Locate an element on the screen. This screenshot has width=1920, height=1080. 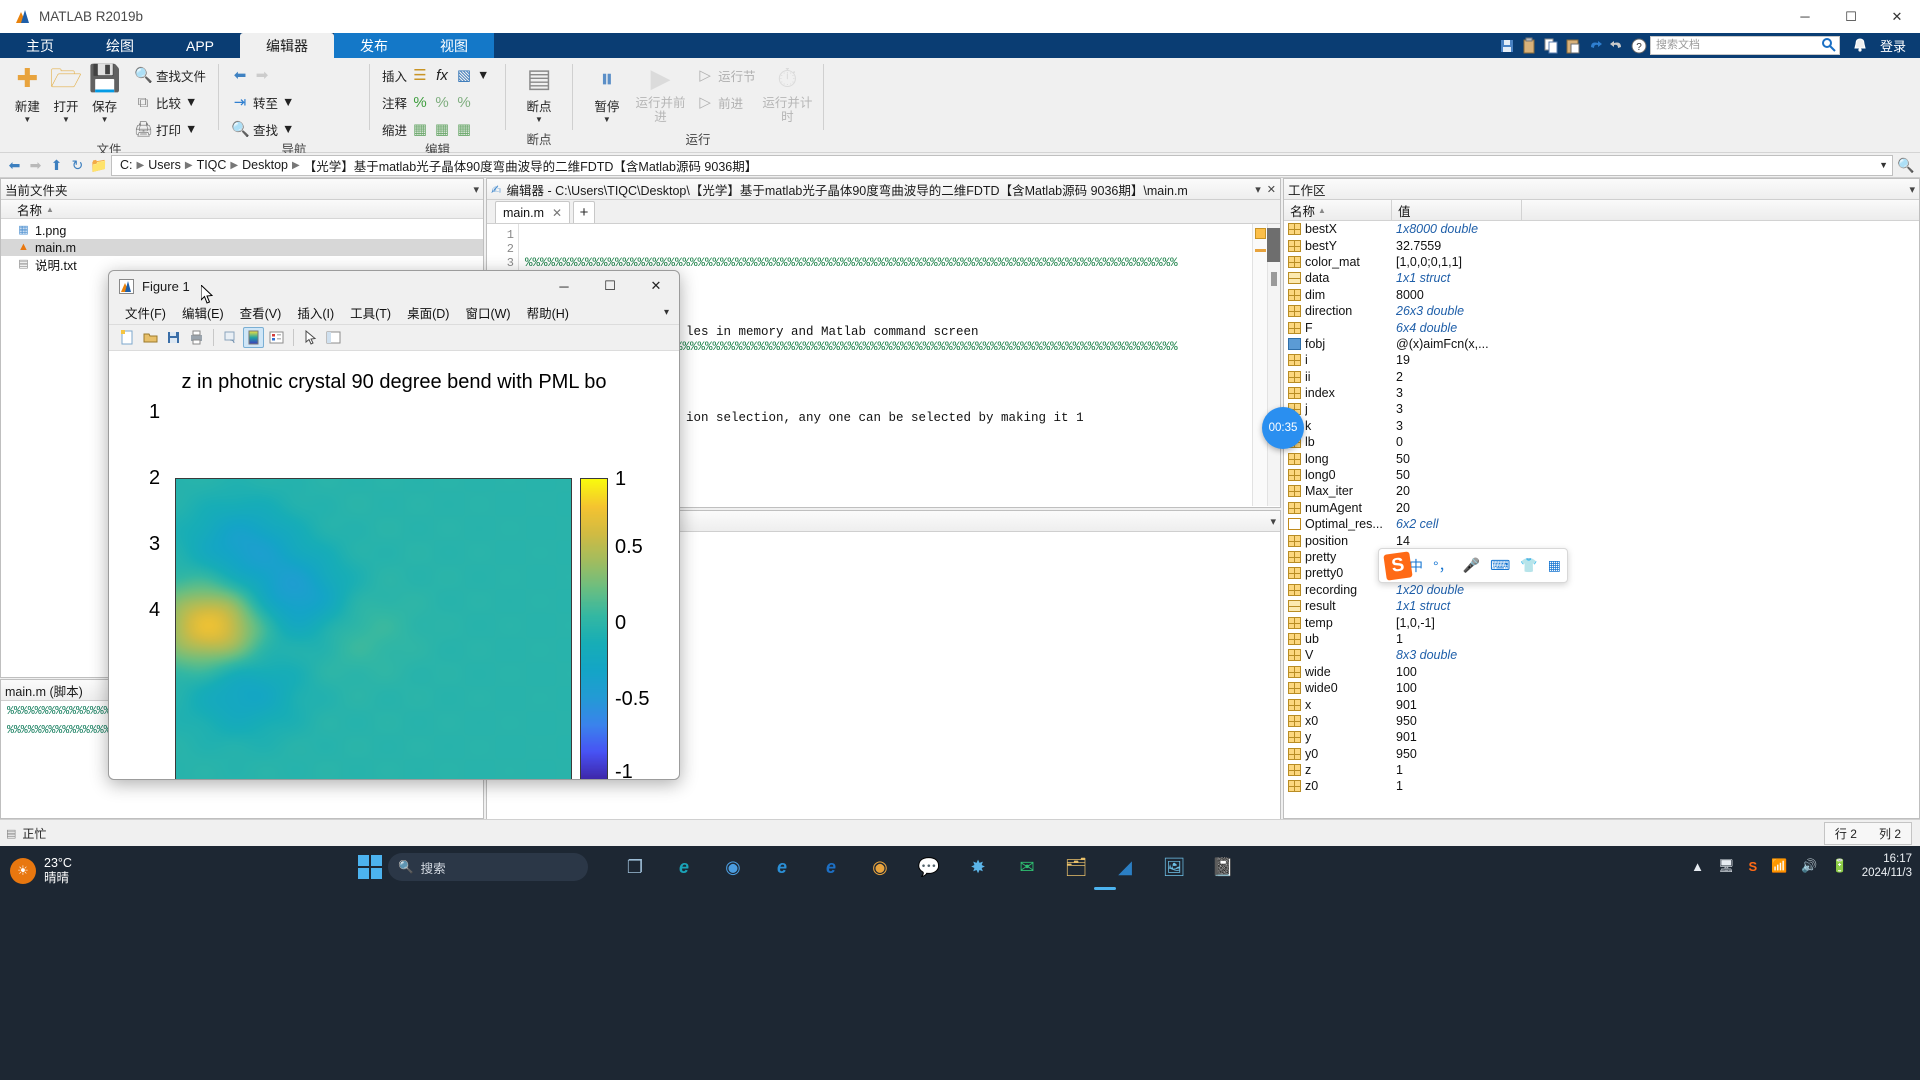
menu-file: 文件(F) is located at coordinates (145, 313).